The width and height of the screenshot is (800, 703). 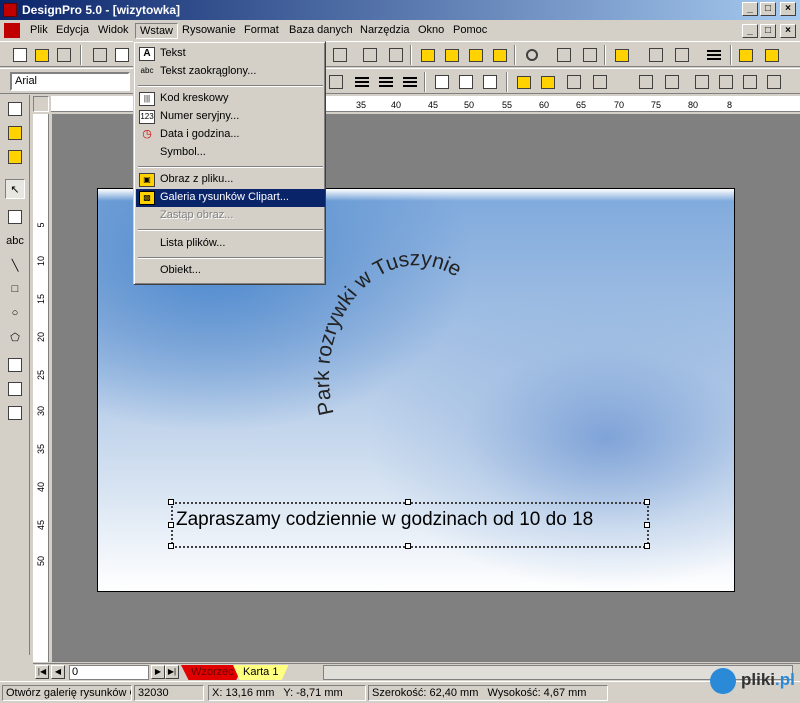 I want to click on align-left-icon, so click(x=362, y=82).